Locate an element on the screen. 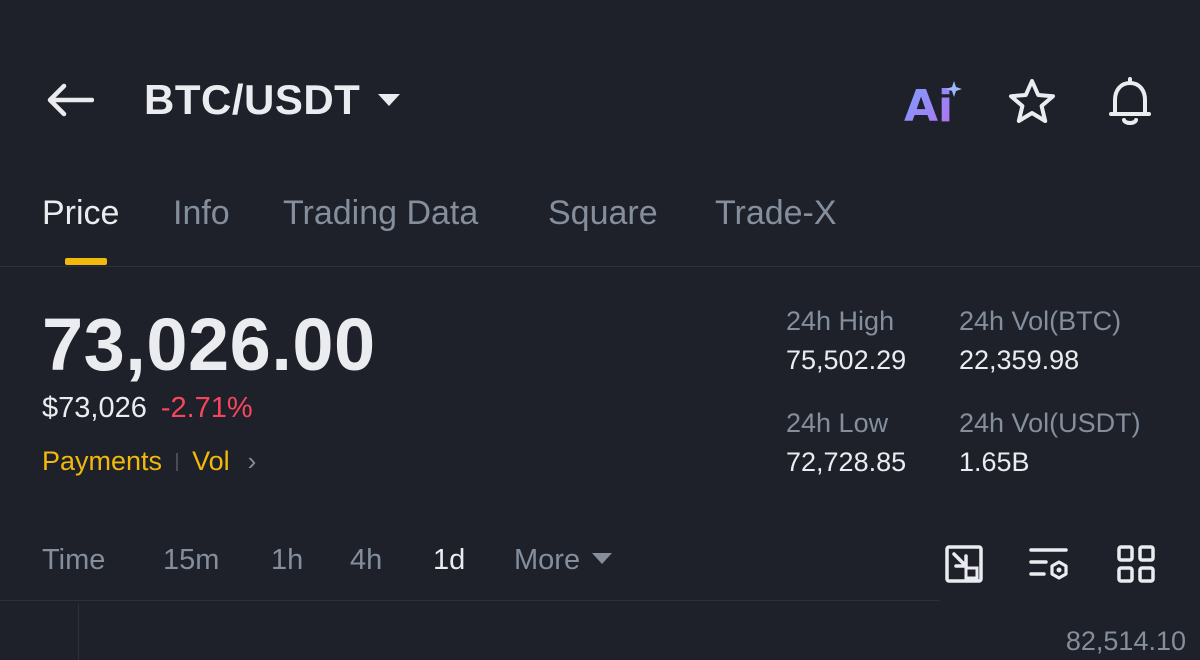 Image resolution: width=1200 pixels, height=660 pixels. tag-separator is located at coordinates (177, 461).